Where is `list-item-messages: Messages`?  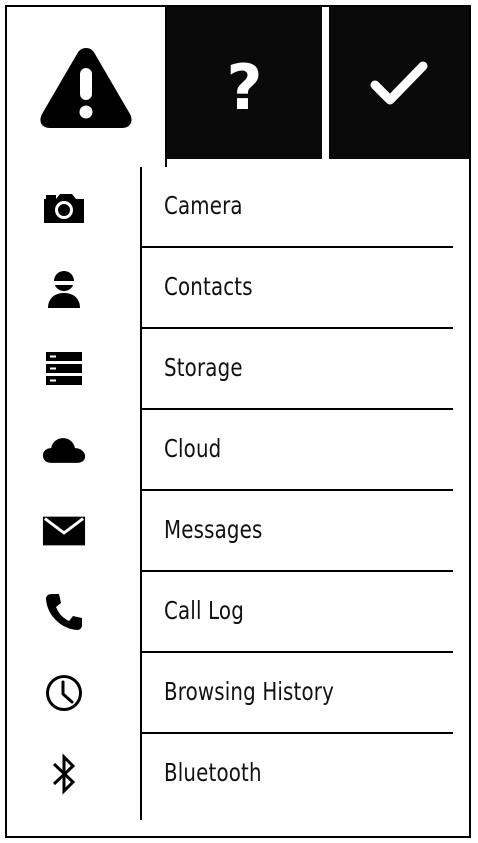 list-item-messages: Messages is located at coordinates (238, 531).